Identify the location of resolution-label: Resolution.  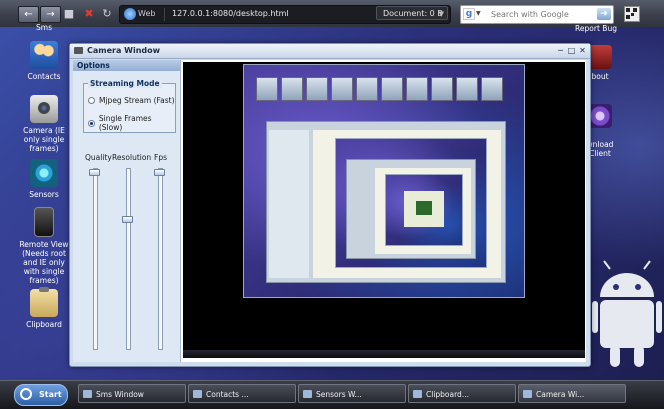
(132, 157).